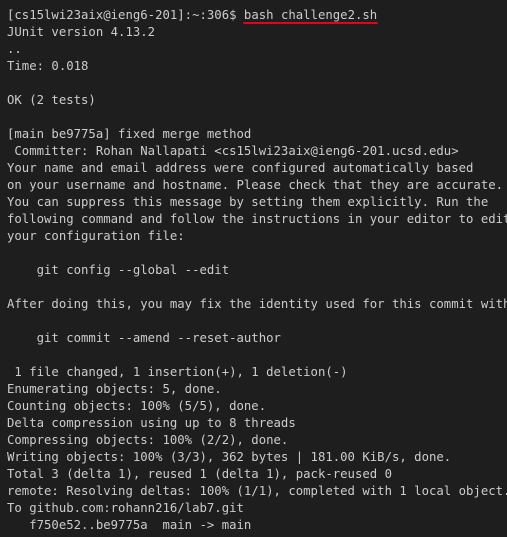  What do you see at coordinates (310, 23) in the screenshot?
I see `red-underline-annotation` at bounding box center [310, 23].